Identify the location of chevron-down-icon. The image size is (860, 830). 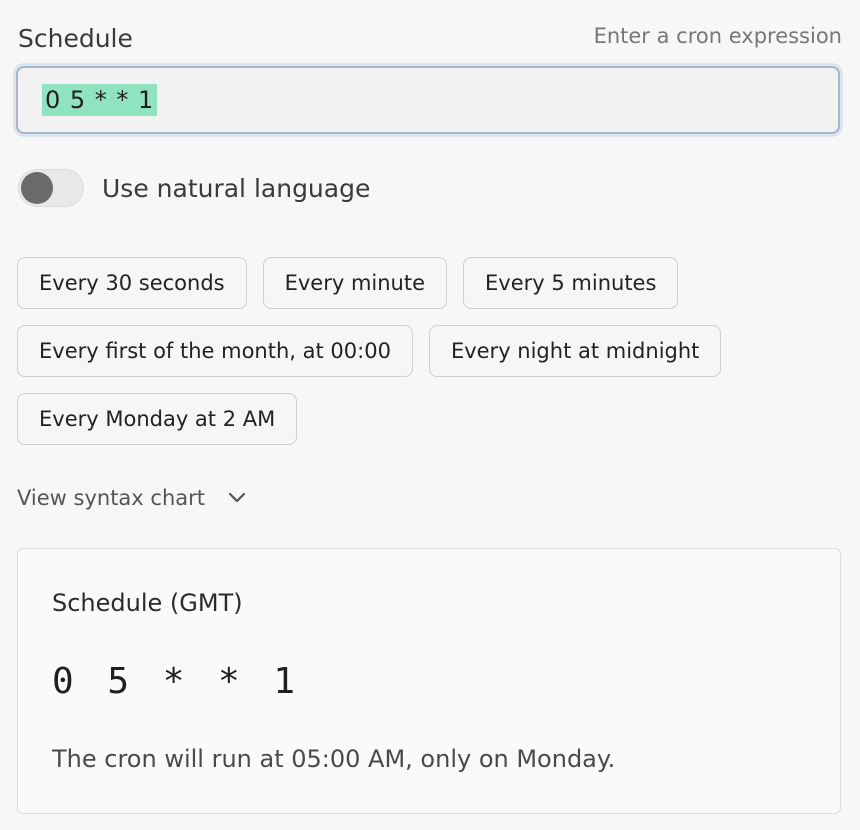
(237, 497).